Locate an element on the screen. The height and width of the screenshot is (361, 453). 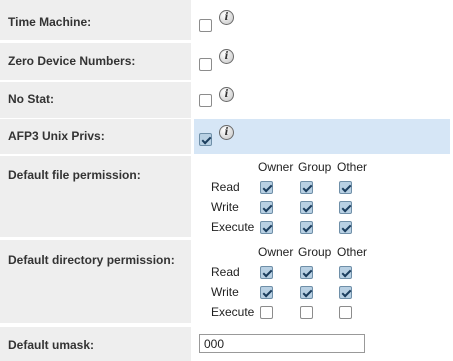
file-group-execute-checkbox is located at coordinates (306, 227).